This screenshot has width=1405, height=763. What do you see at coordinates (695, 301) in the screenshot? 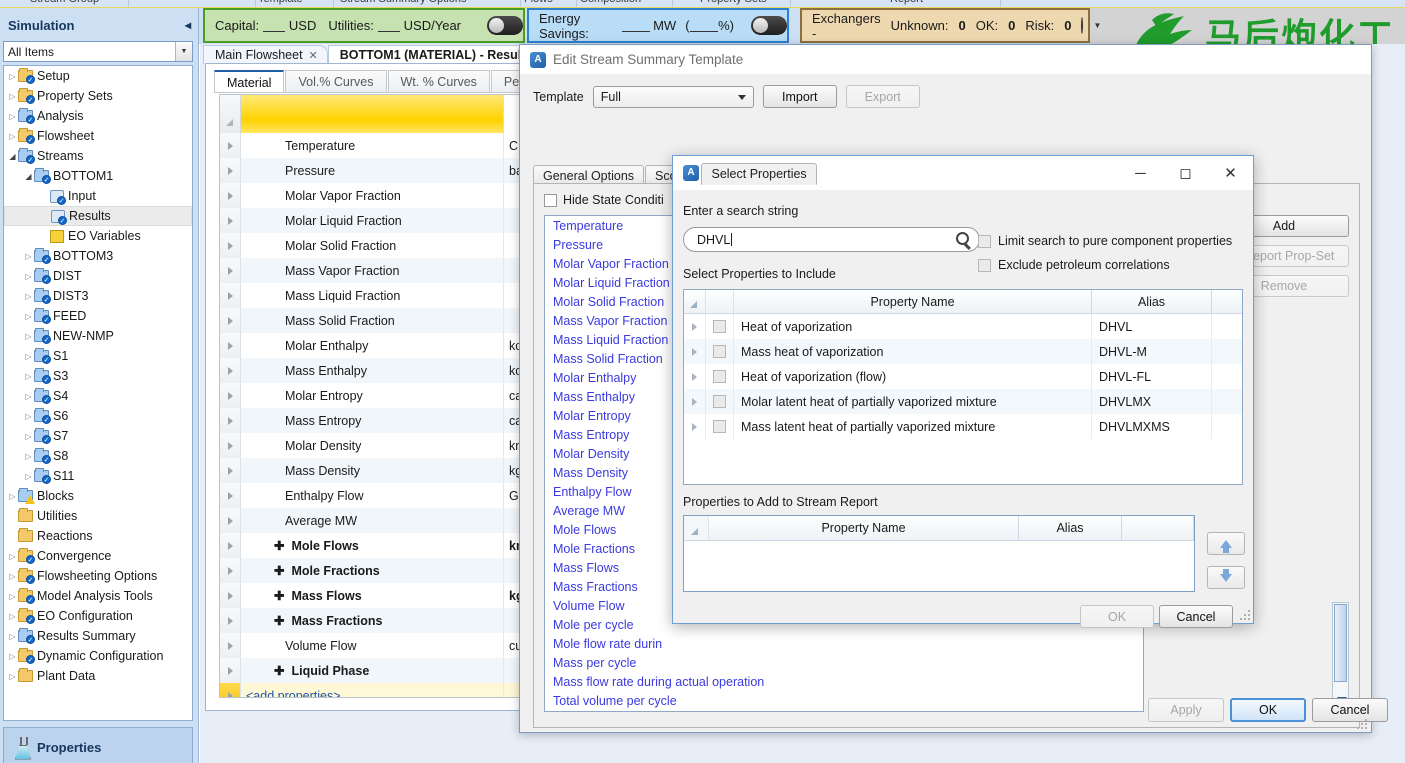
I see `select-all-corner` at bounding box center [695, 301].